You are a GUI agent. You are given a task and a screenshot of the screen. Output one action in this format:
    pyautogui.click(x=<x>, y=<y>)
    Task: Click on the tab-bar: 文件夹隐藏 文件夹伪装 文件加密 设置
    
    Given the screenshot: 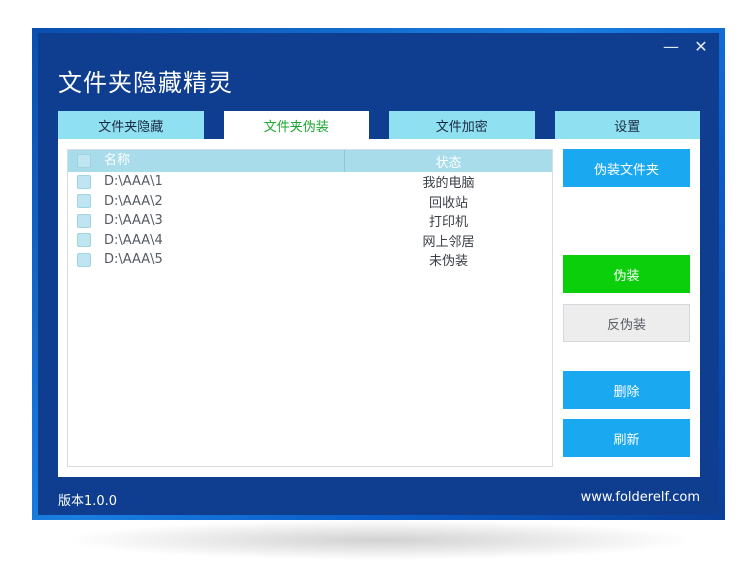 What is the action you would take?
    pyautogui.click(x=379, y=125)
    